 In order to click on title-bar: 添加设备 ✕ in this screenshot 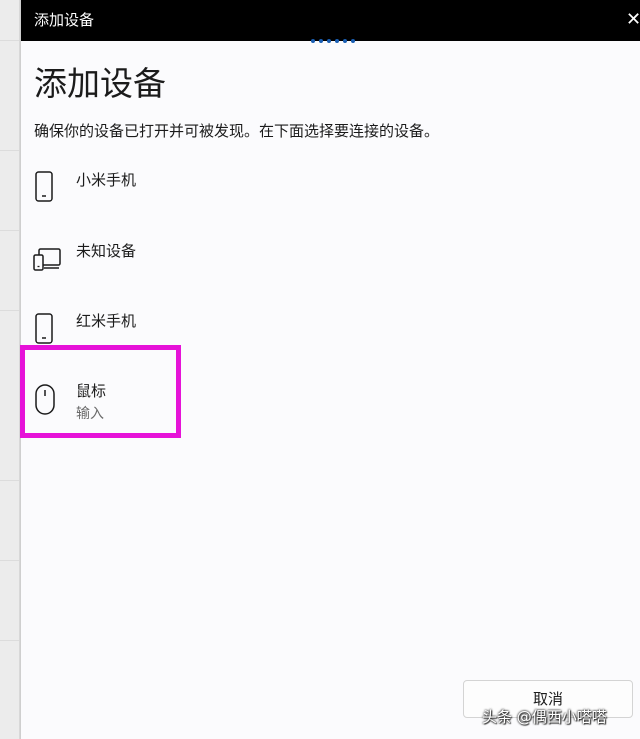, I will do `click(330, 20)`.